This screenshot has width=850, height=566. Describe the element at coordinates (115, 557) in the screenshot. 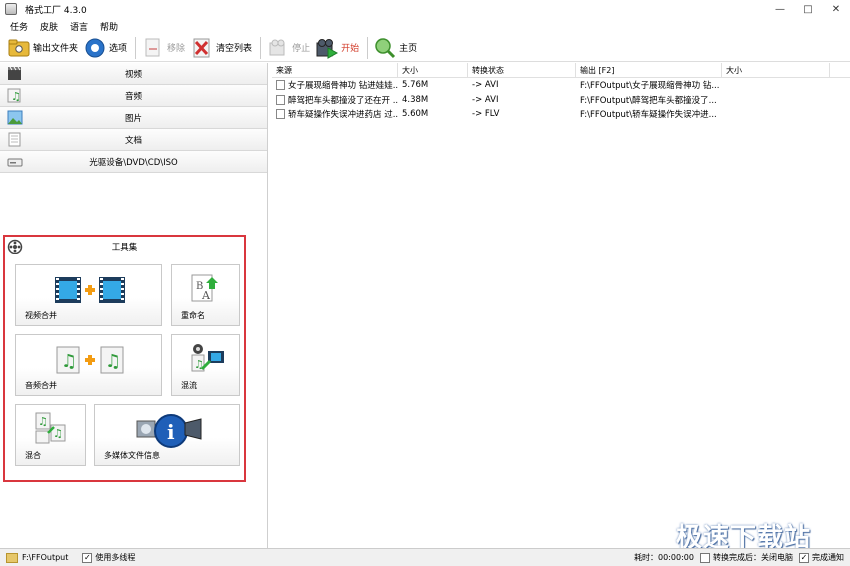

I see `multithread-label: 使用多线程` at that location.